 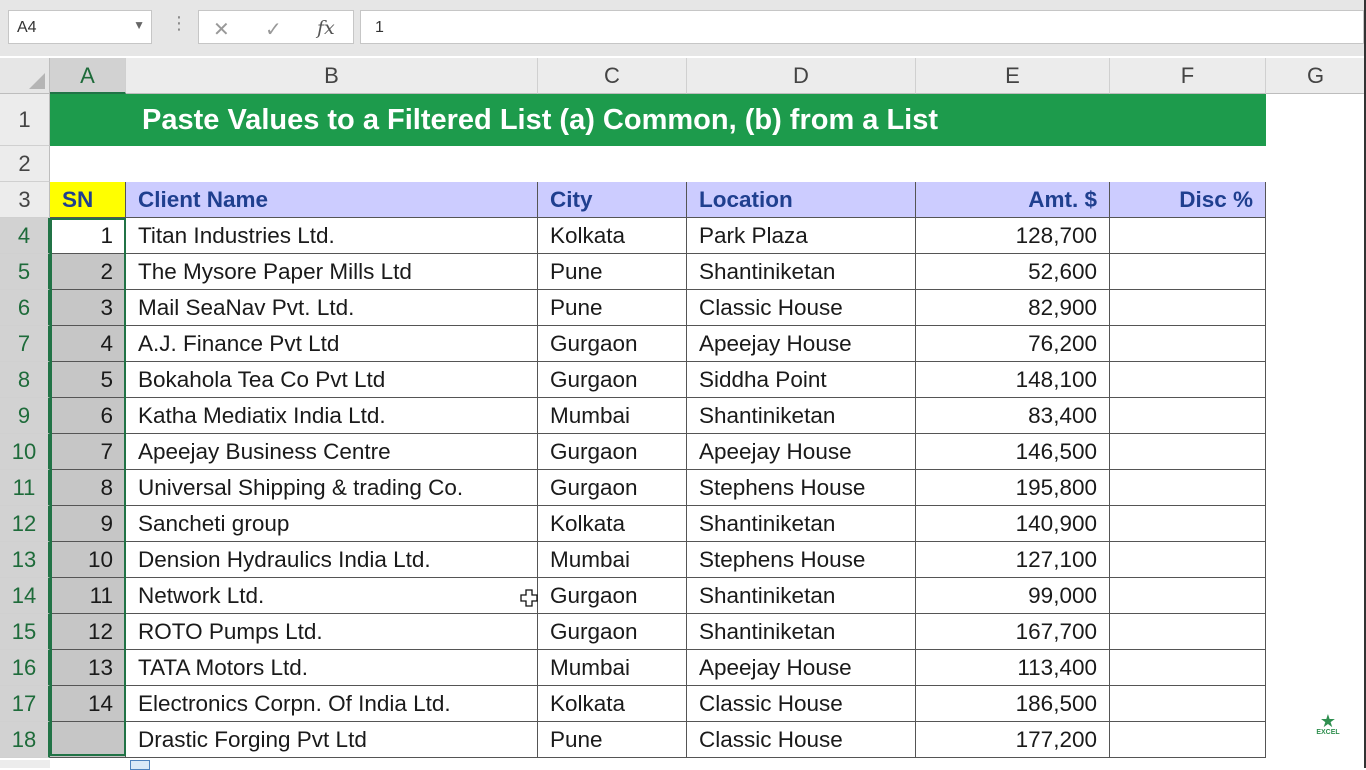 I want to click on cell-sn: 8, so click(x=88, y=488).